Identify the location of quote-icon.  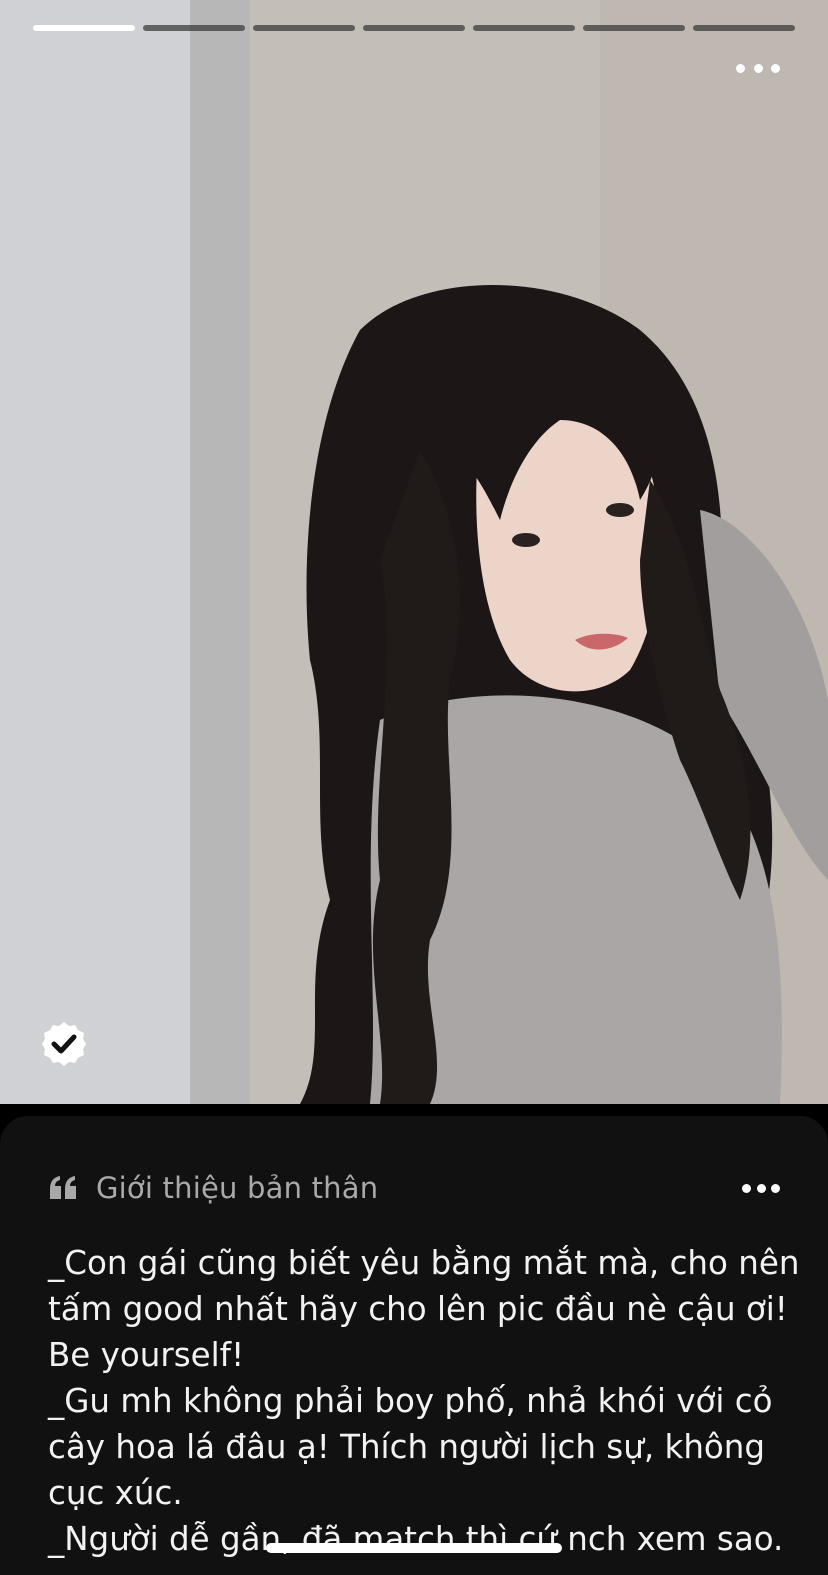
(63, 1188).